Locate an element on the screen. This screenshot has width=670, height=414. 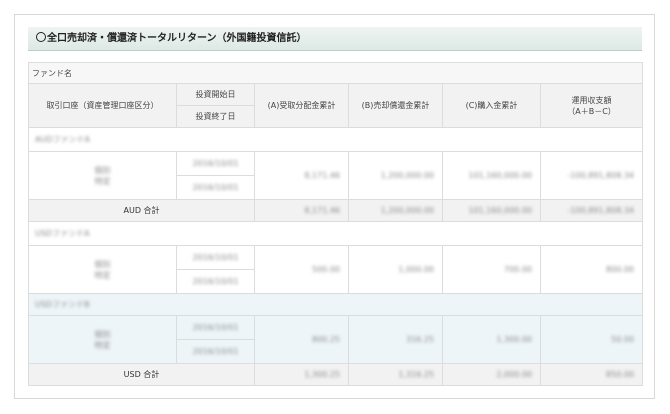
fund-name-header: ファンド名 is located at coordinates (335, 73).